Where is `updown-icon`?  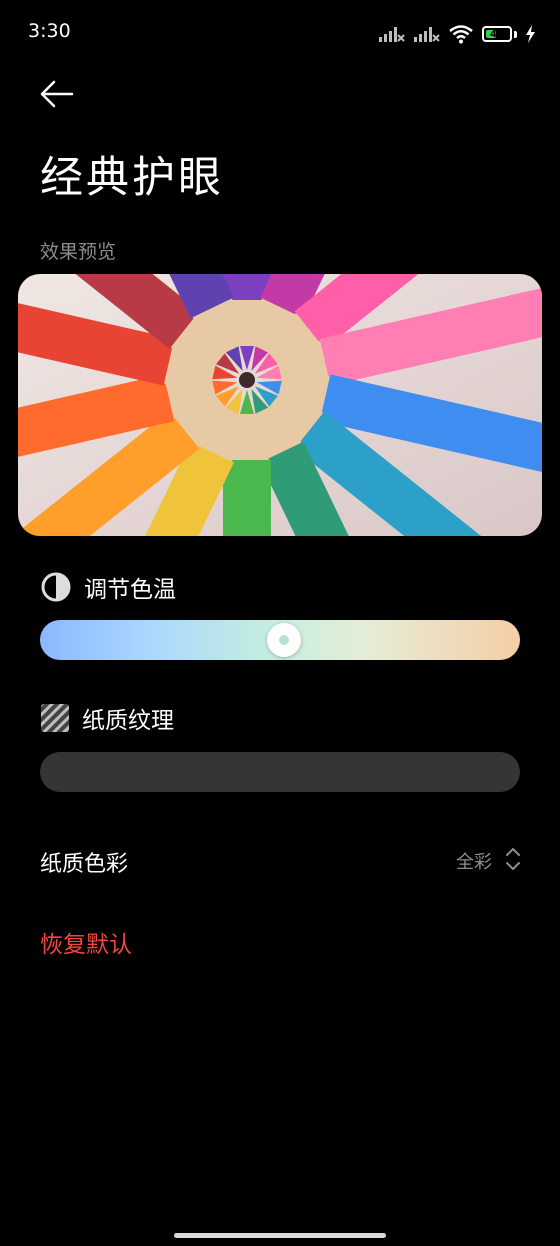
updown-icon is located at coordinates (513, 859).